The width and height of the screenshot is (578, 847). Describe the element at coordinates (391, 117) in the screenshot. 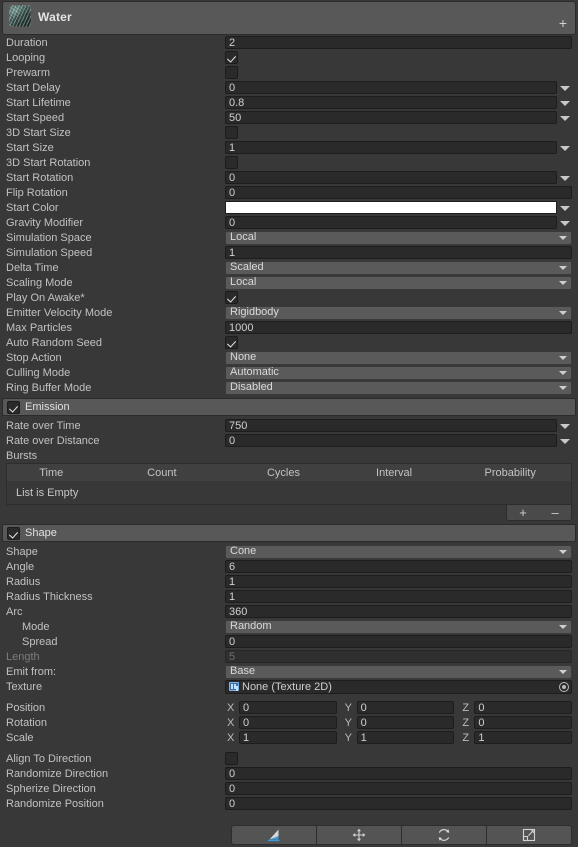

I see `text-field: 50` at that location.